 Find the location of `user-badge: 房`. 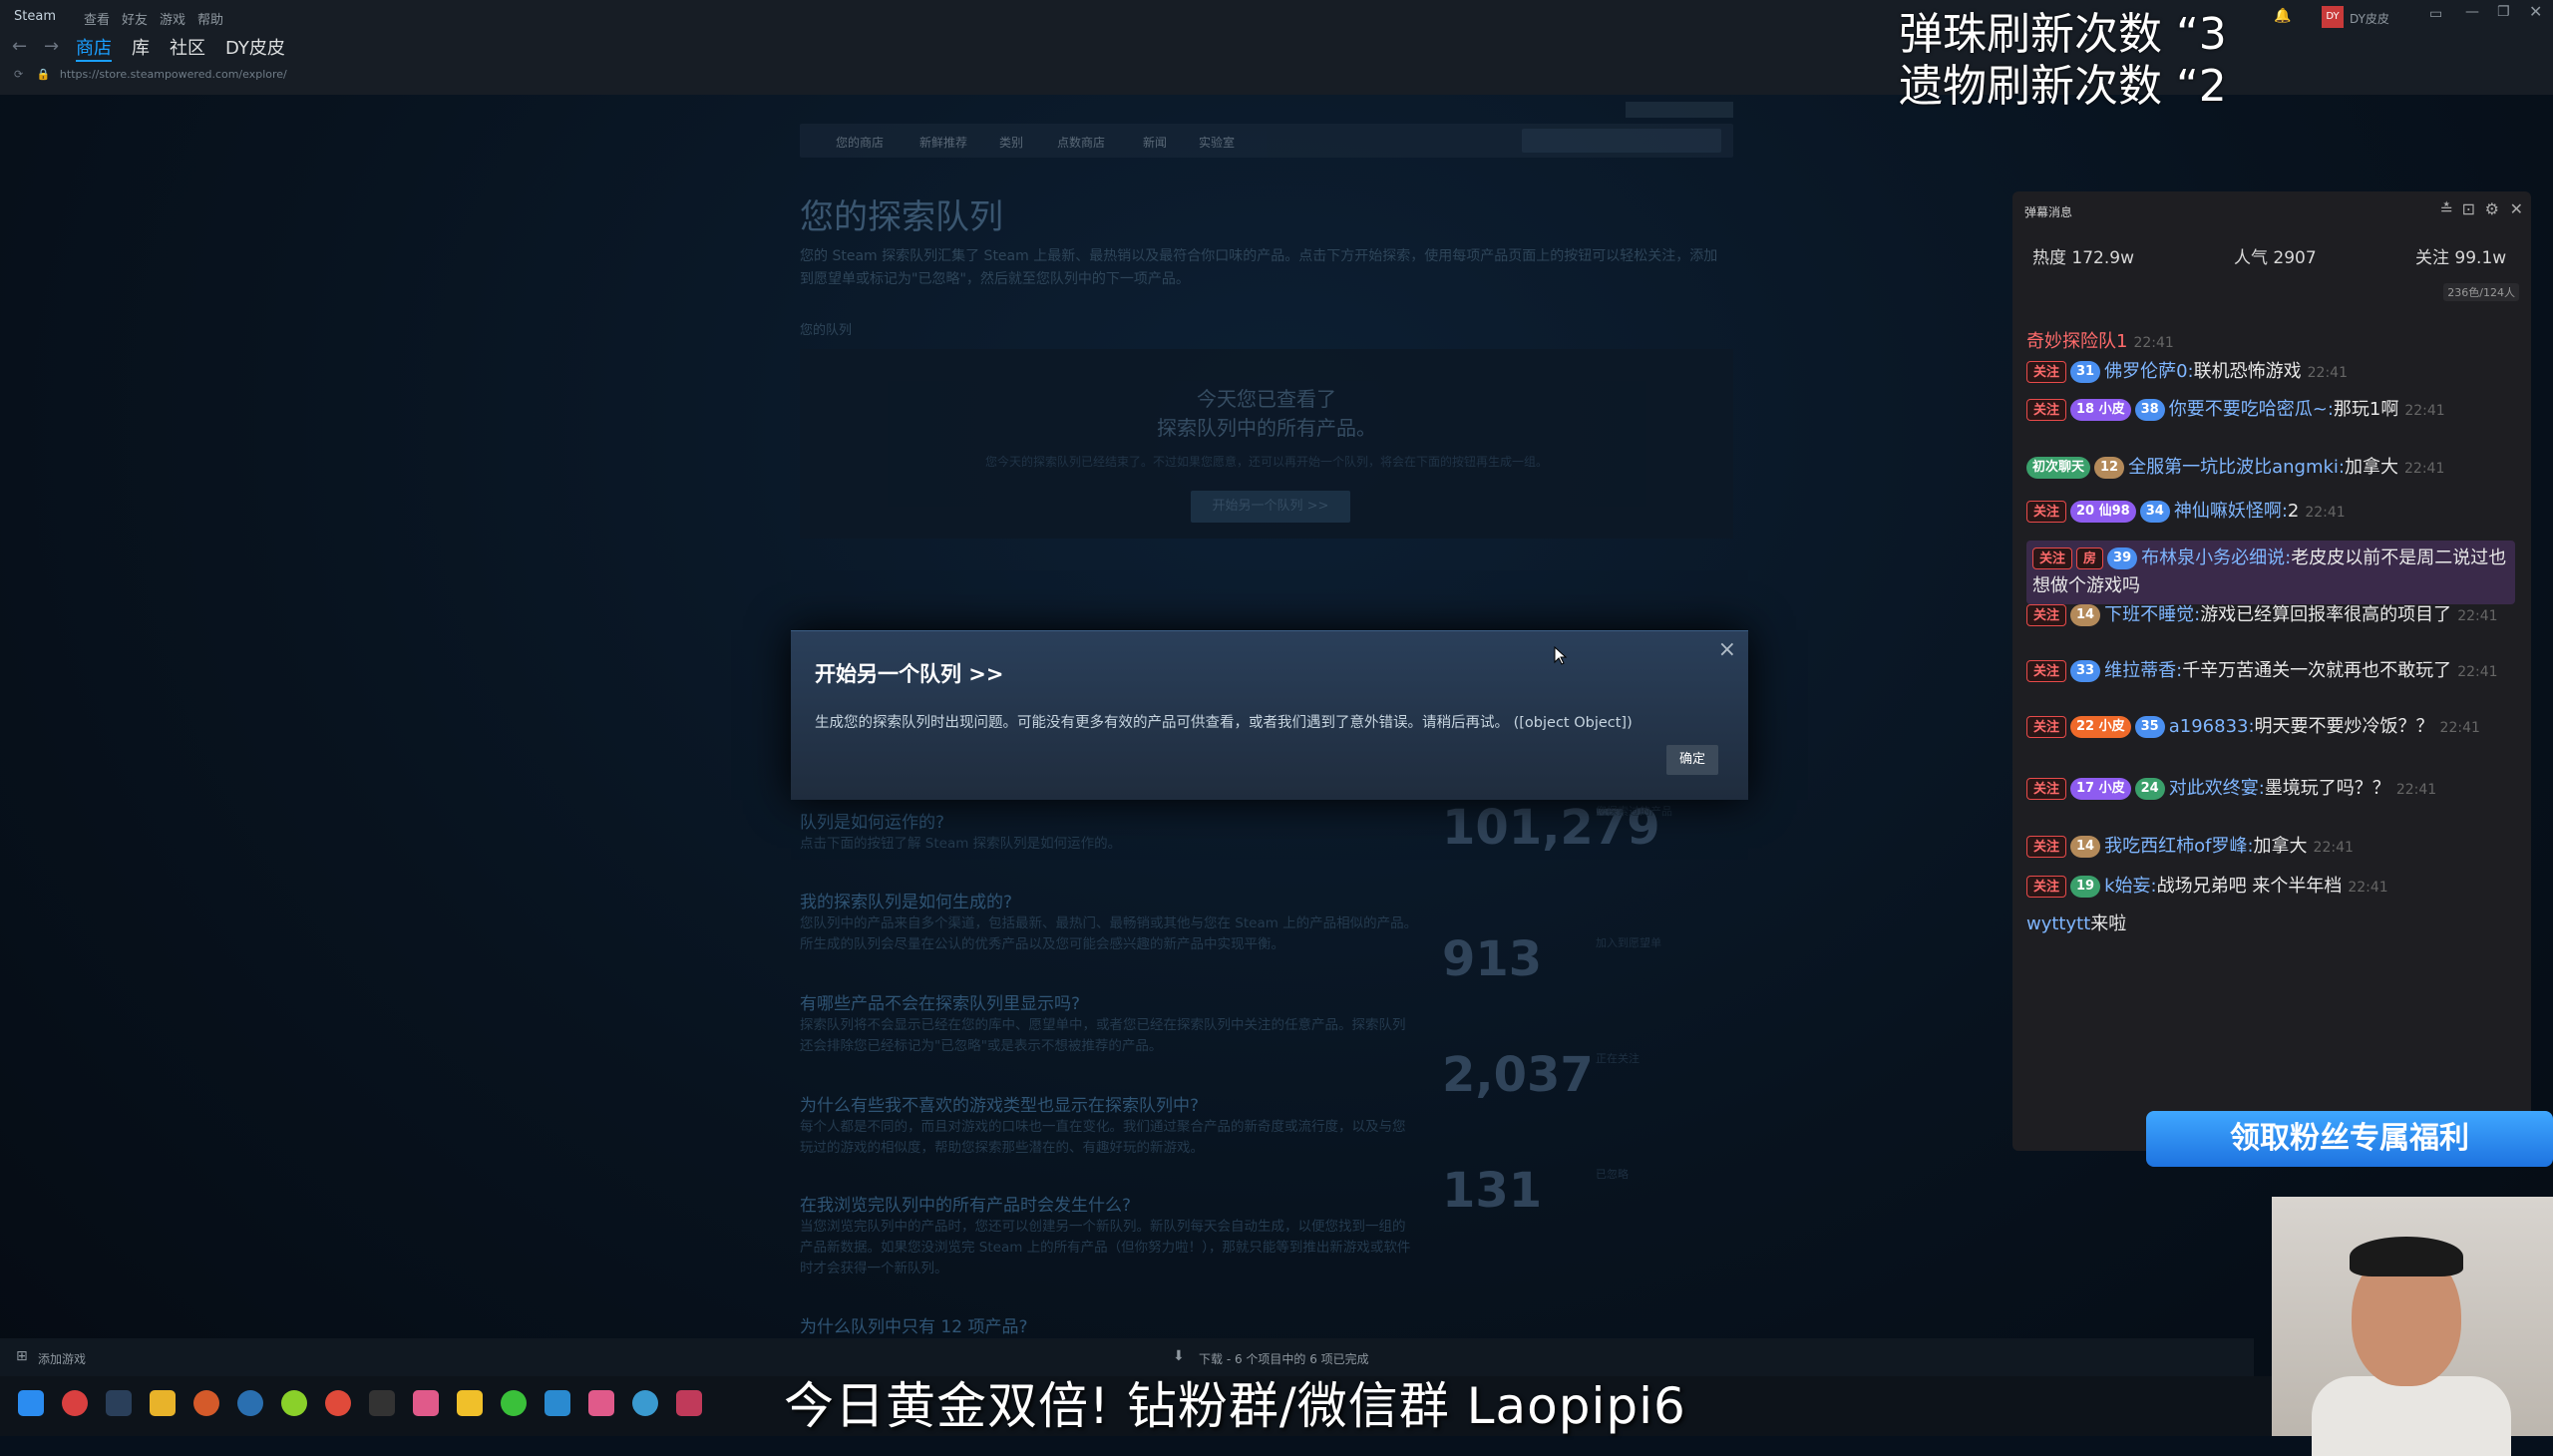

user-badge: 房 is located at coordinates (2090, 558).